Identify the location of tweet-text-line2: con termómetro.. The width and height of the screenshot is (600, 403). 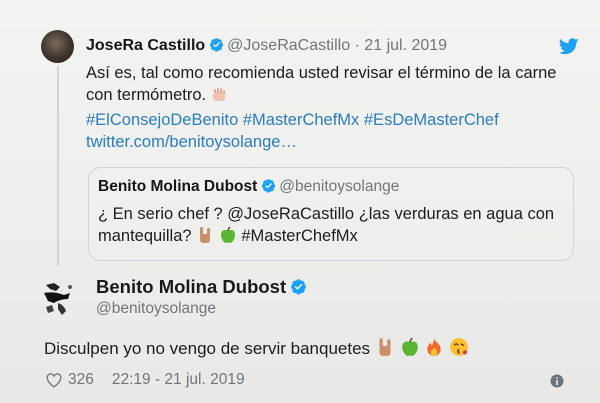
(146, 95).